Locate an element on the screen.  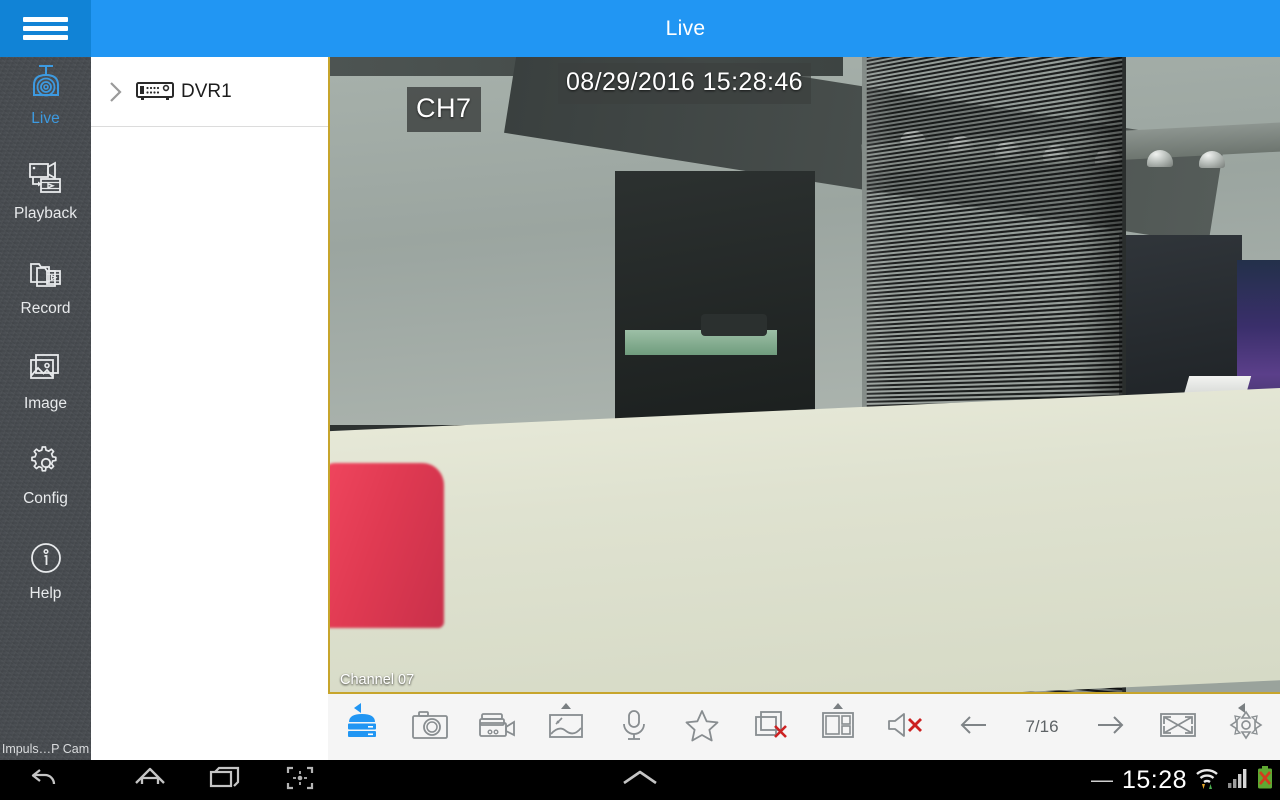
status-dash: — is located at coordinates (1101, 779).